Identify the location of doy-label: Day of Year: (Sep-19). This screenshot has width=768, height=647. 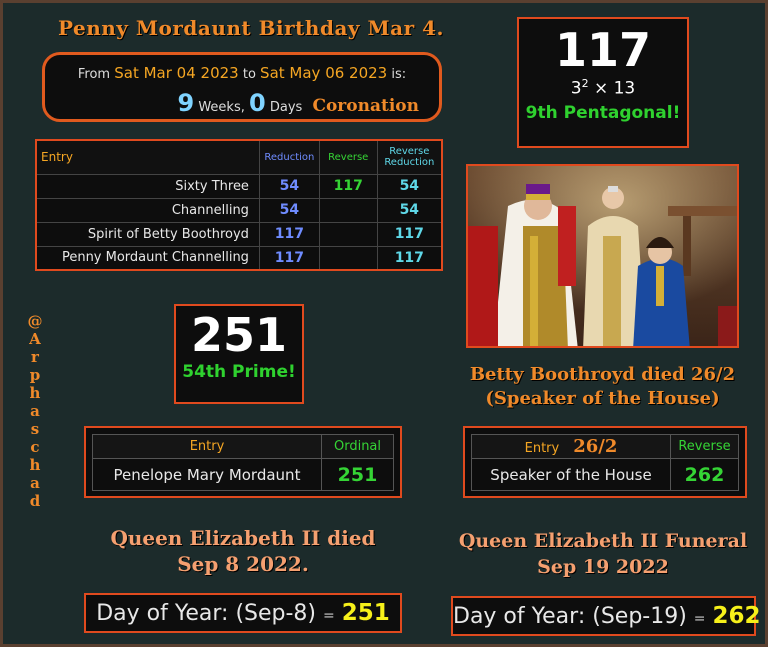
(570, 616).